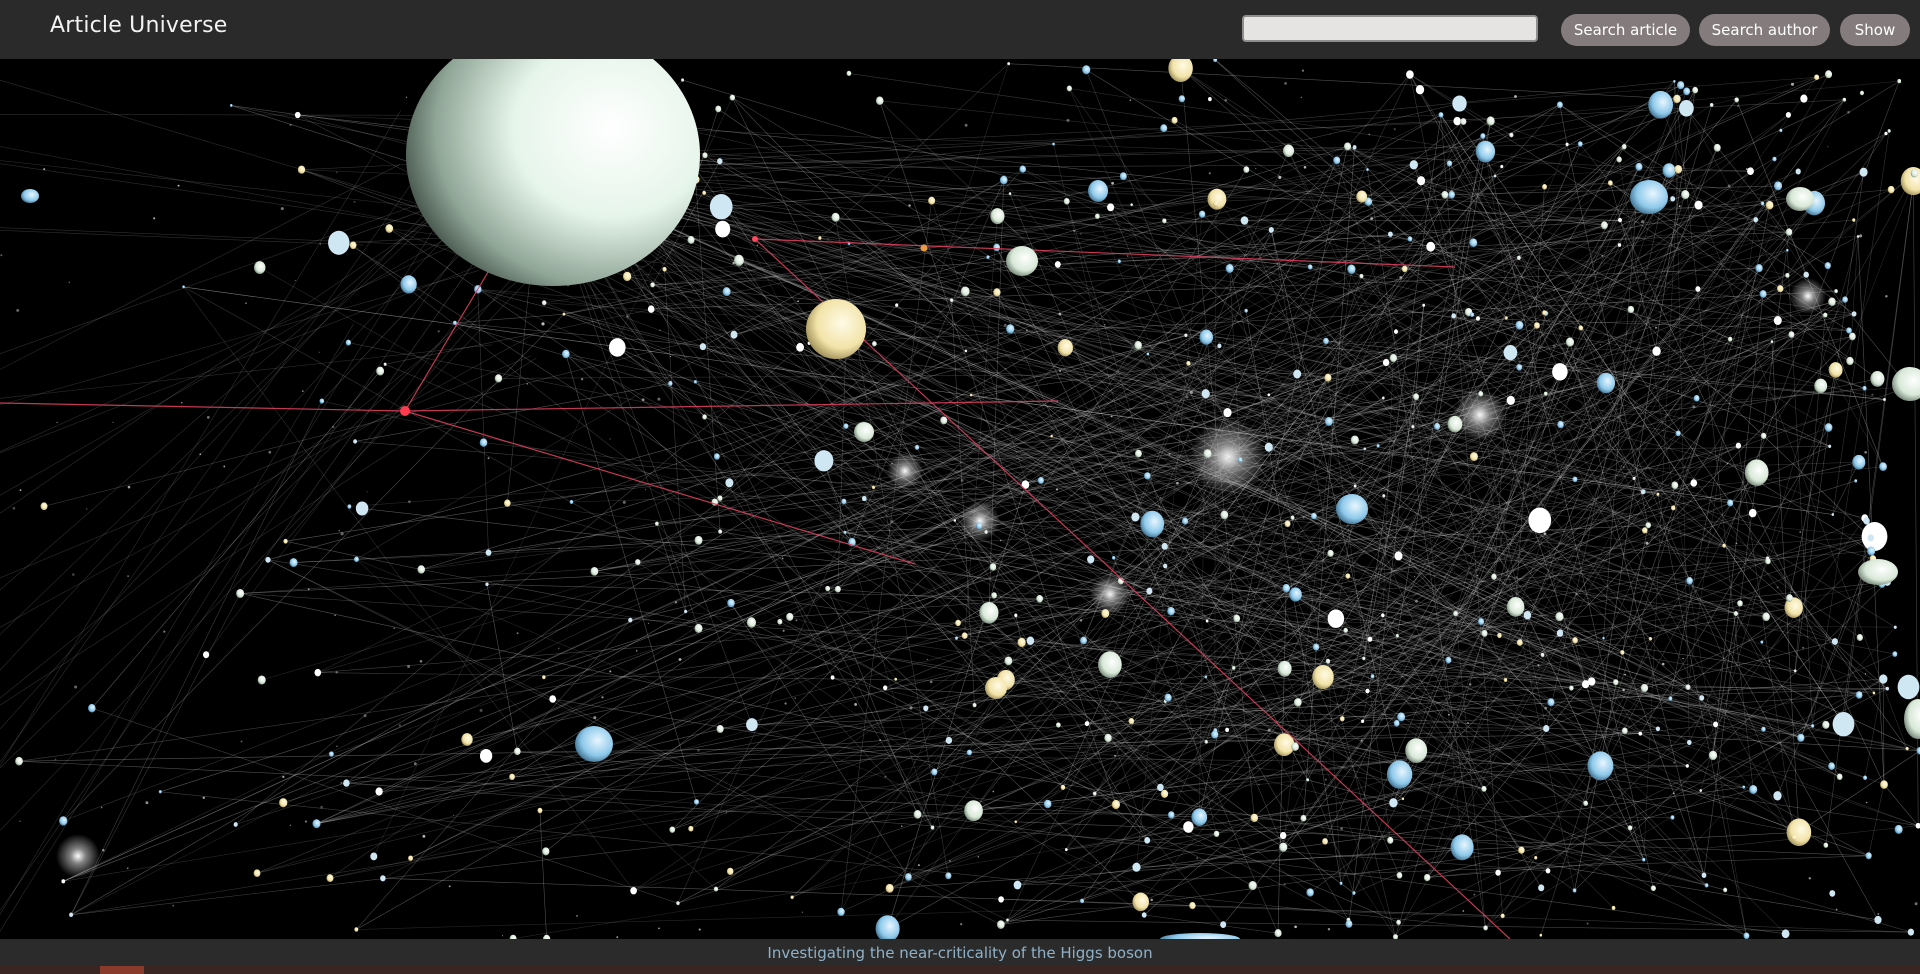 This screenshot has width=1920, height=974. I want to click on selected-article-node, so click(405, 411).